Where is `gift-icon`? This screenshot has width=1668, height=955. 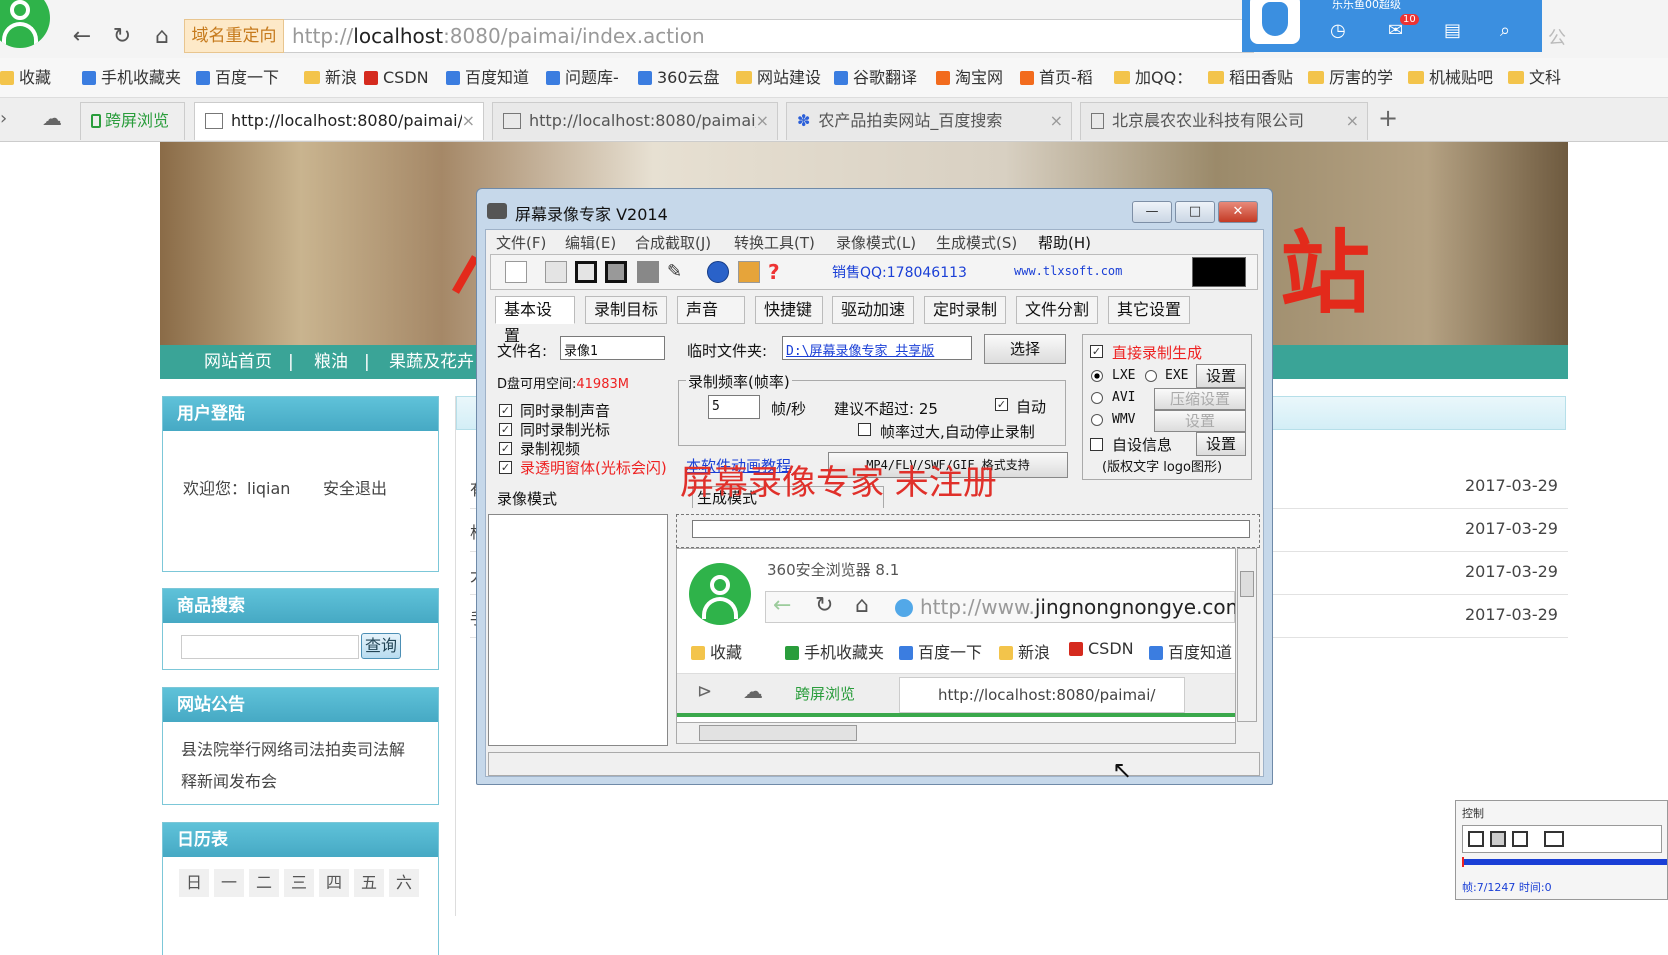 gift-icon is located at coordinates (749, 272).